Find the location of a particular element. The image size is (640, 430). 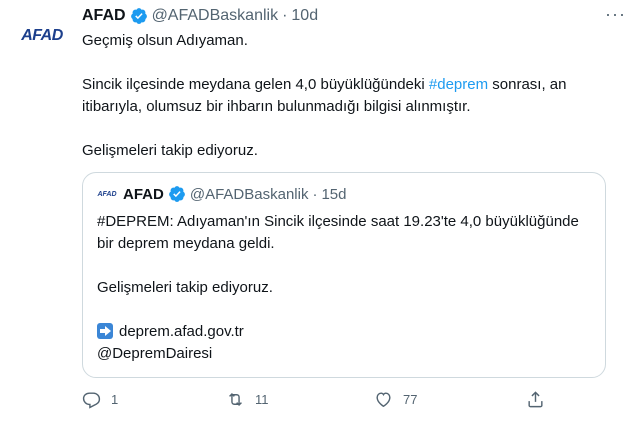

reply-button: 1 is located at coordinates (100, 399).